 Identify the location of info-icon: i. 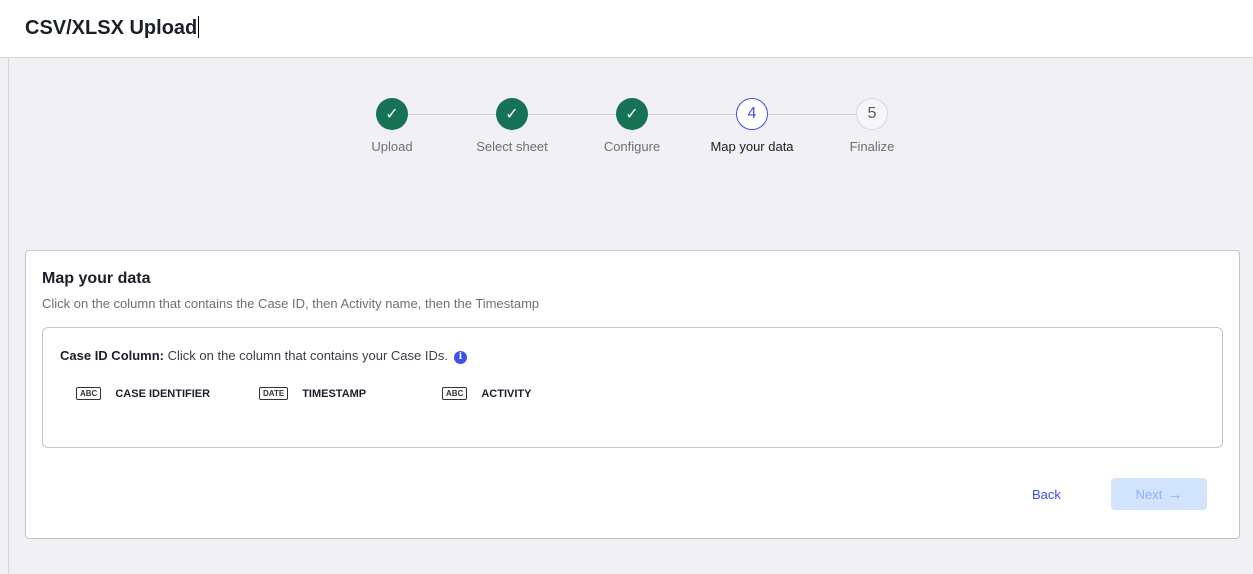
(460, 357).